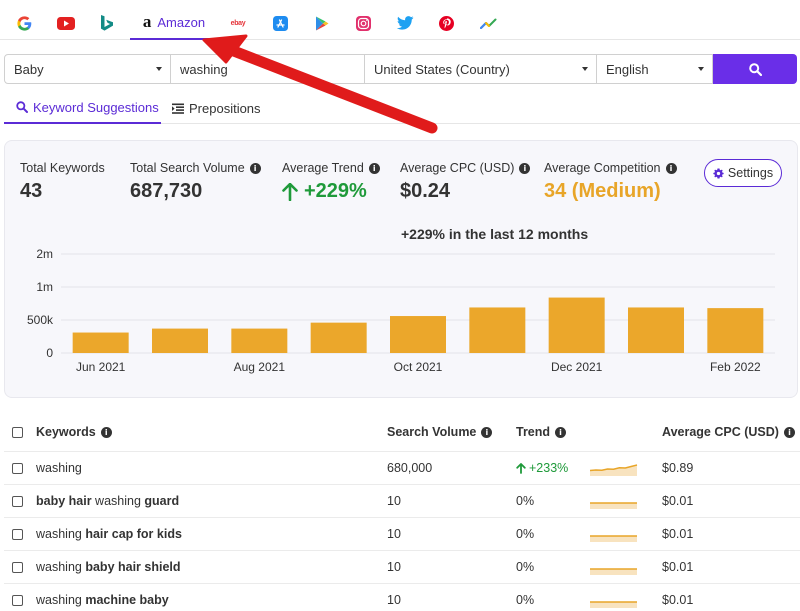 The height and width of the screenshot is (611, 800). Describe the element at coordinates (495, 234) in the screenshot. I see `chart-title: +229% in the last 12 months` at that location.